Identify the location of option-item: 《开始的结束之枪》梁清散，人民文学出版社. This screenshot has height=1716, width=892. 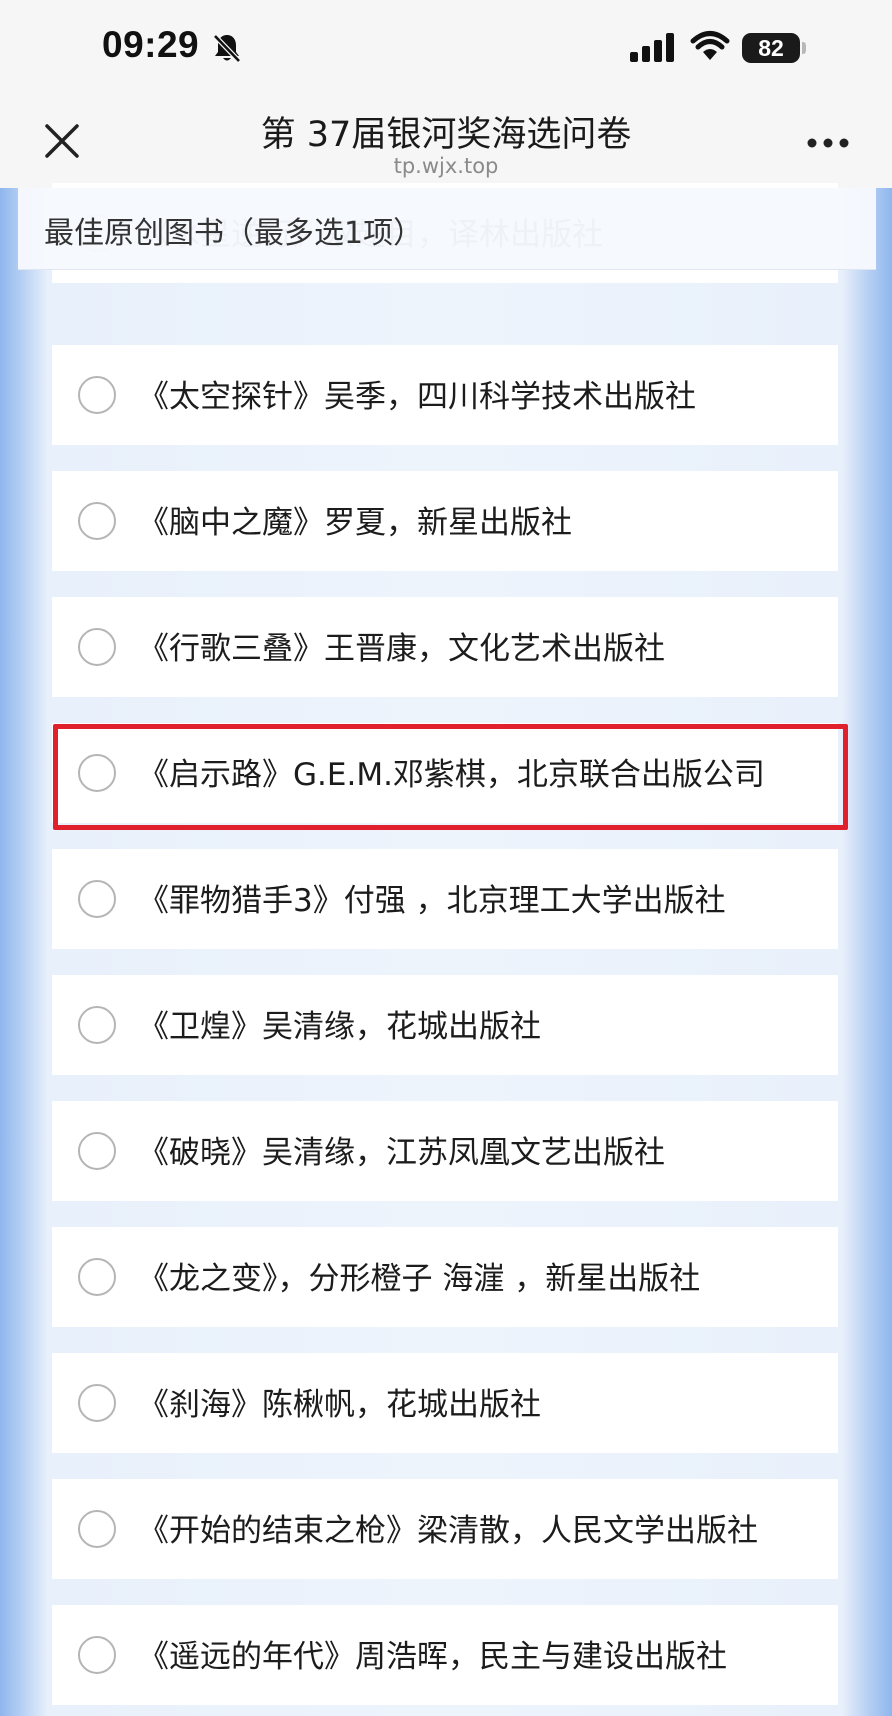
(445, 1529).